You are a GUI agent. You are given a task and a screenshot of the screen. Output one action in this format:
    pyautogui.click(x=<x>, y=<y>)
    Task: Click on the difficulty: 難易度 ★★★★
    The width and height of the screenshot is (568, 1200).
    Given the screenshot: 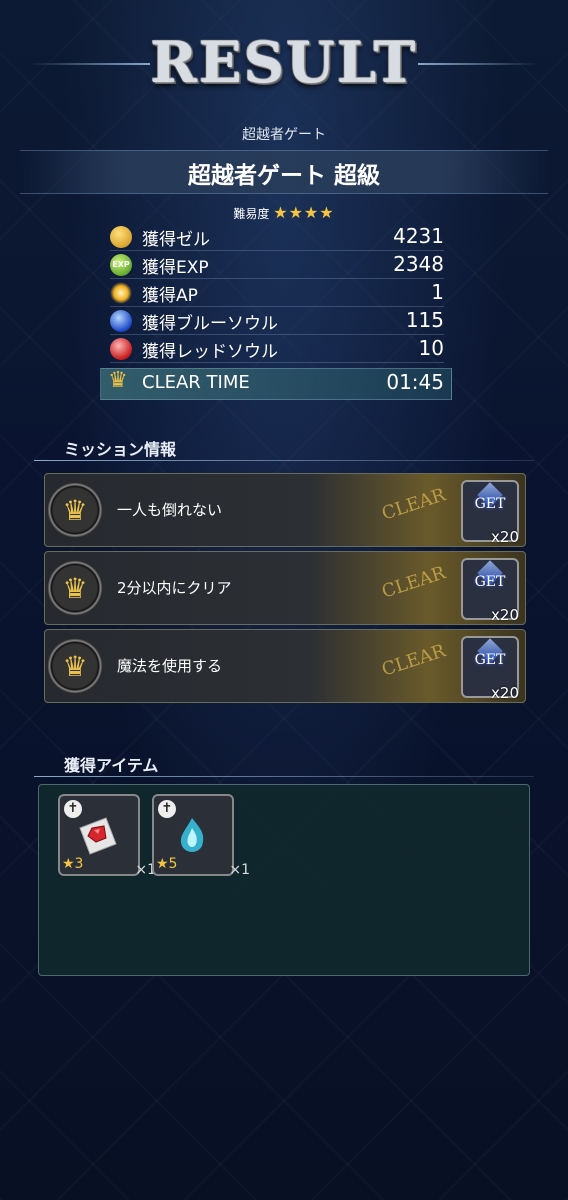 What is the action you would take?
    pyautogui.click(x=284, y=212)
    